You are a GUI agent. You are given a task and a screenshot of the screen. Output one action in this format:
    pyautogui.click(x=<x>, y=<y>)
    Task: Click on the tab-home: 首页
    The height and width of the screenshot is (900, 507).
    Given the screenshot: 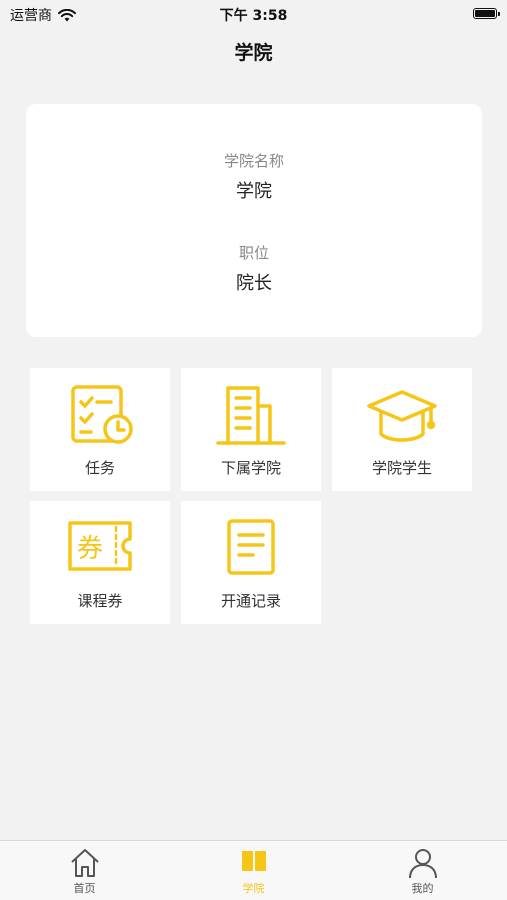 What is the action you would take?
    pyautogui.click(x=84, y=870)
    